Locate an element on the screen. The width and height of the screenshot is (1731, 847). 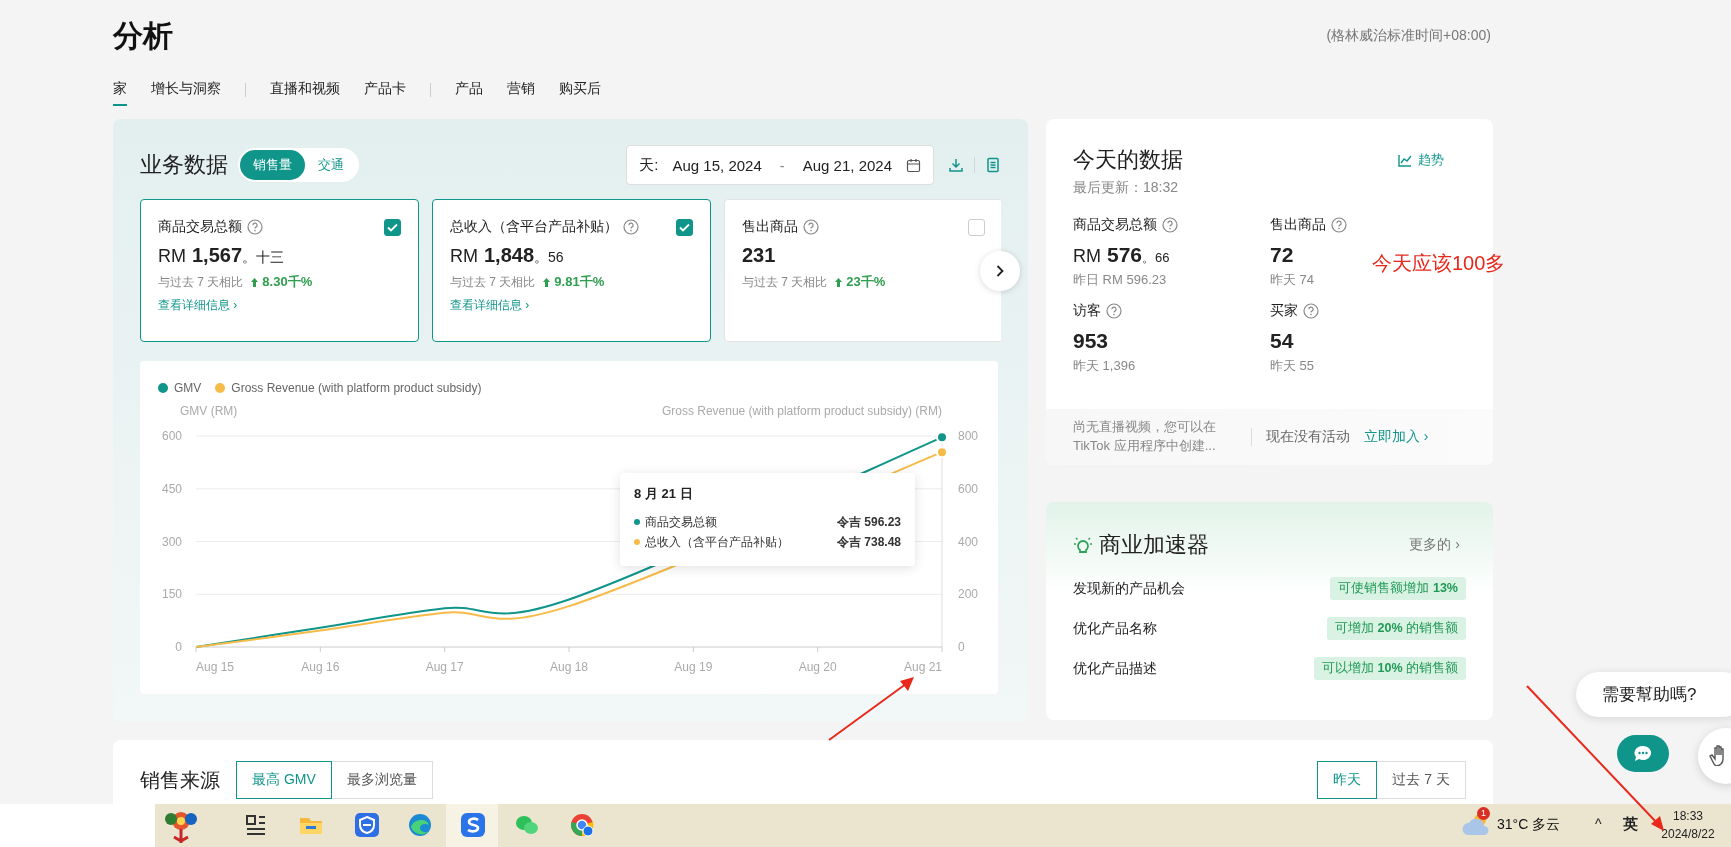
opportunity-label: 优化产品名称 is located at coordinates (1115, 628).